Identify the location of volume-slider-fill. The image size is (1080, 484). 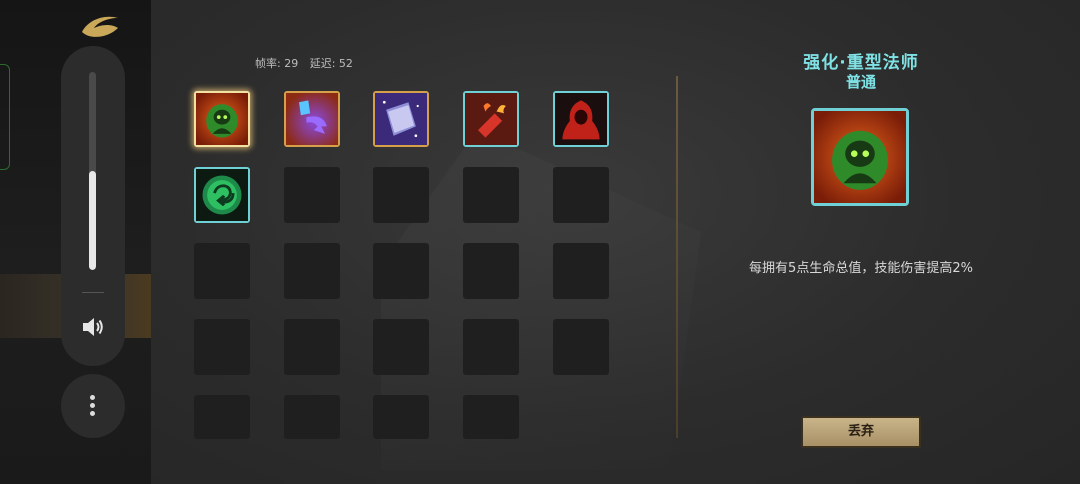
(92, 220).